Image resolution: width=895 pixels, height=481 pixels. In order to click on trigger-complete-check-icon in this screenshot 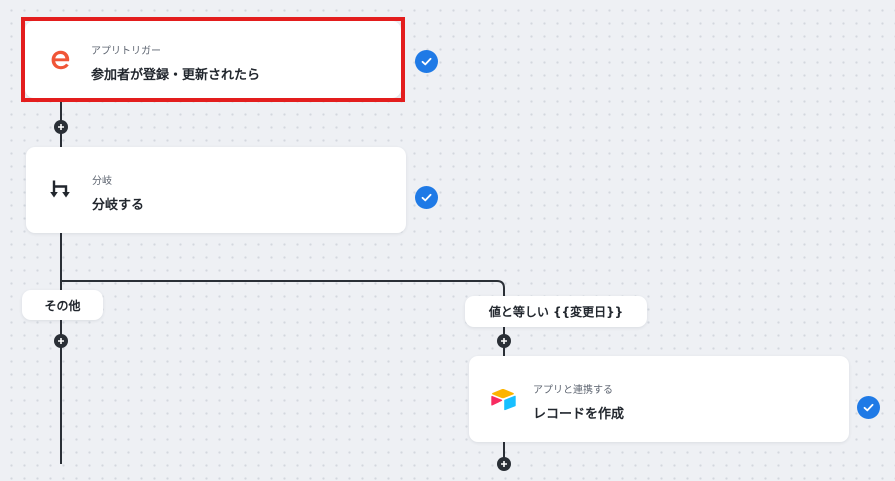, I will do `click(426, 61)`.